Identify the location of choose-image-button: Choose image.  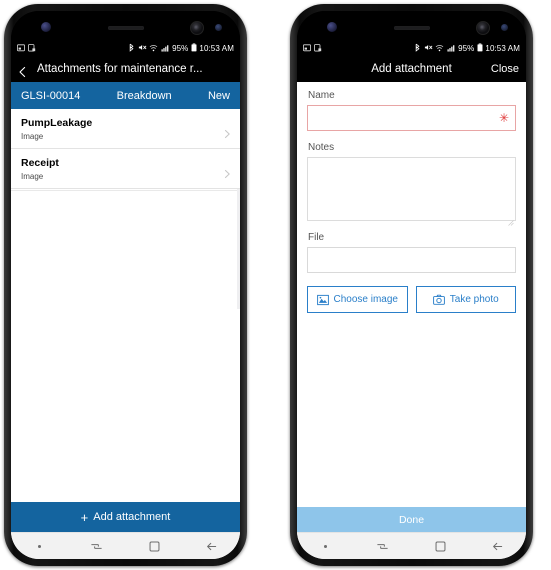
(357, 299).